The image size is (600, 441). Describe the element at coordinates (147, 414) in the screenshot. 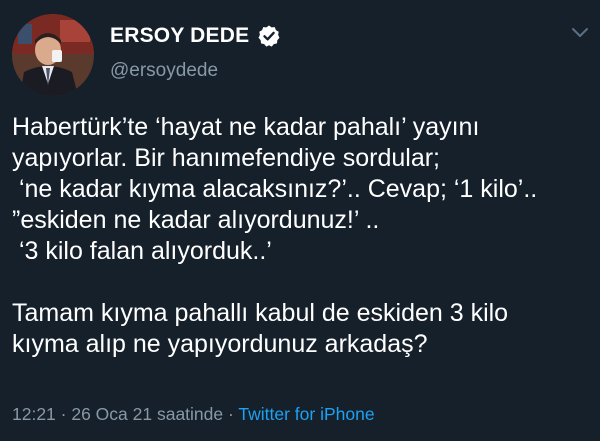

I see `tweet-date: 26 Oca 21 saatinde` at that location.